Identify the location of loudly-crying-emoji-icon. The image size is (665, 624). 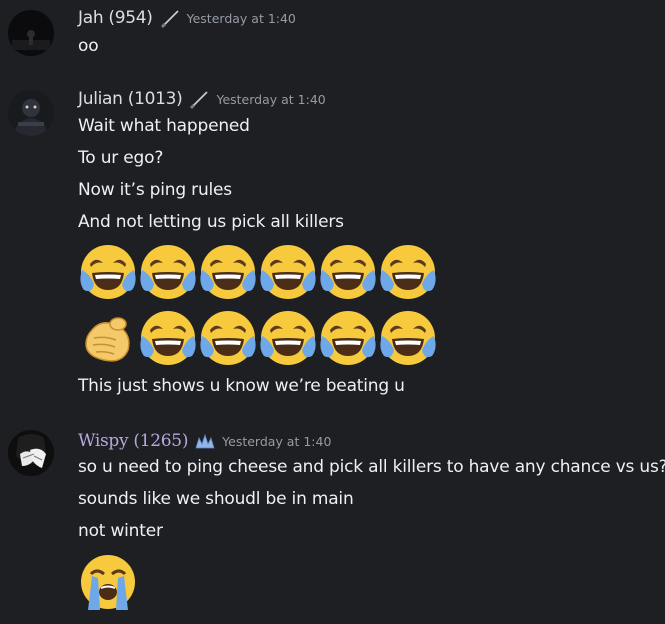
(108, 582).